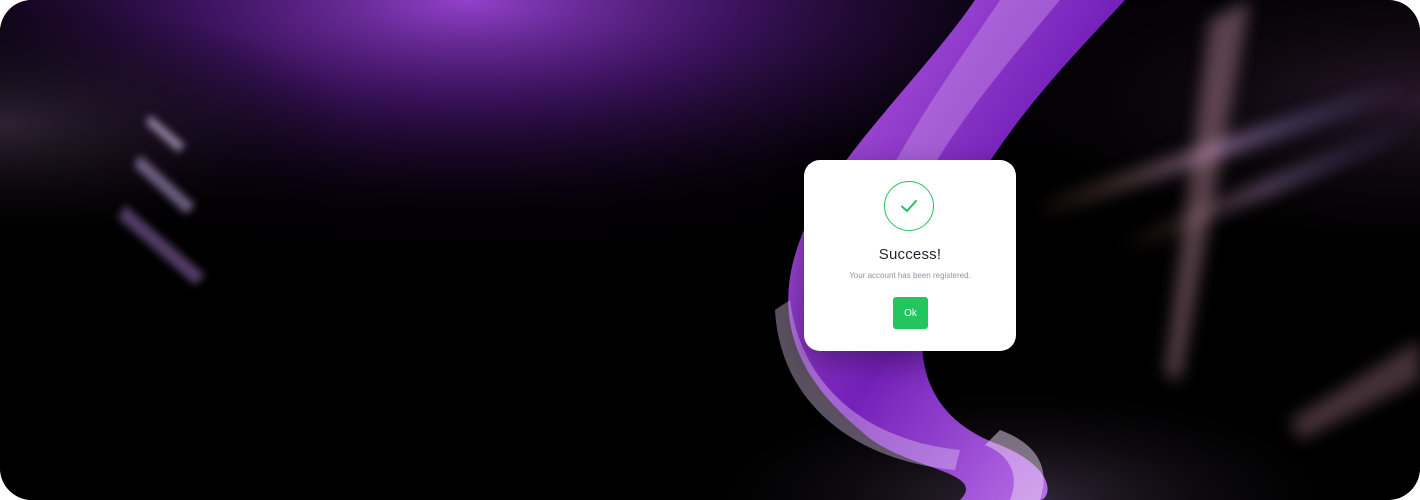 This screenshot has width=1420, height=500. I want to click on checkmark-circle-icon, so click(909, 206).